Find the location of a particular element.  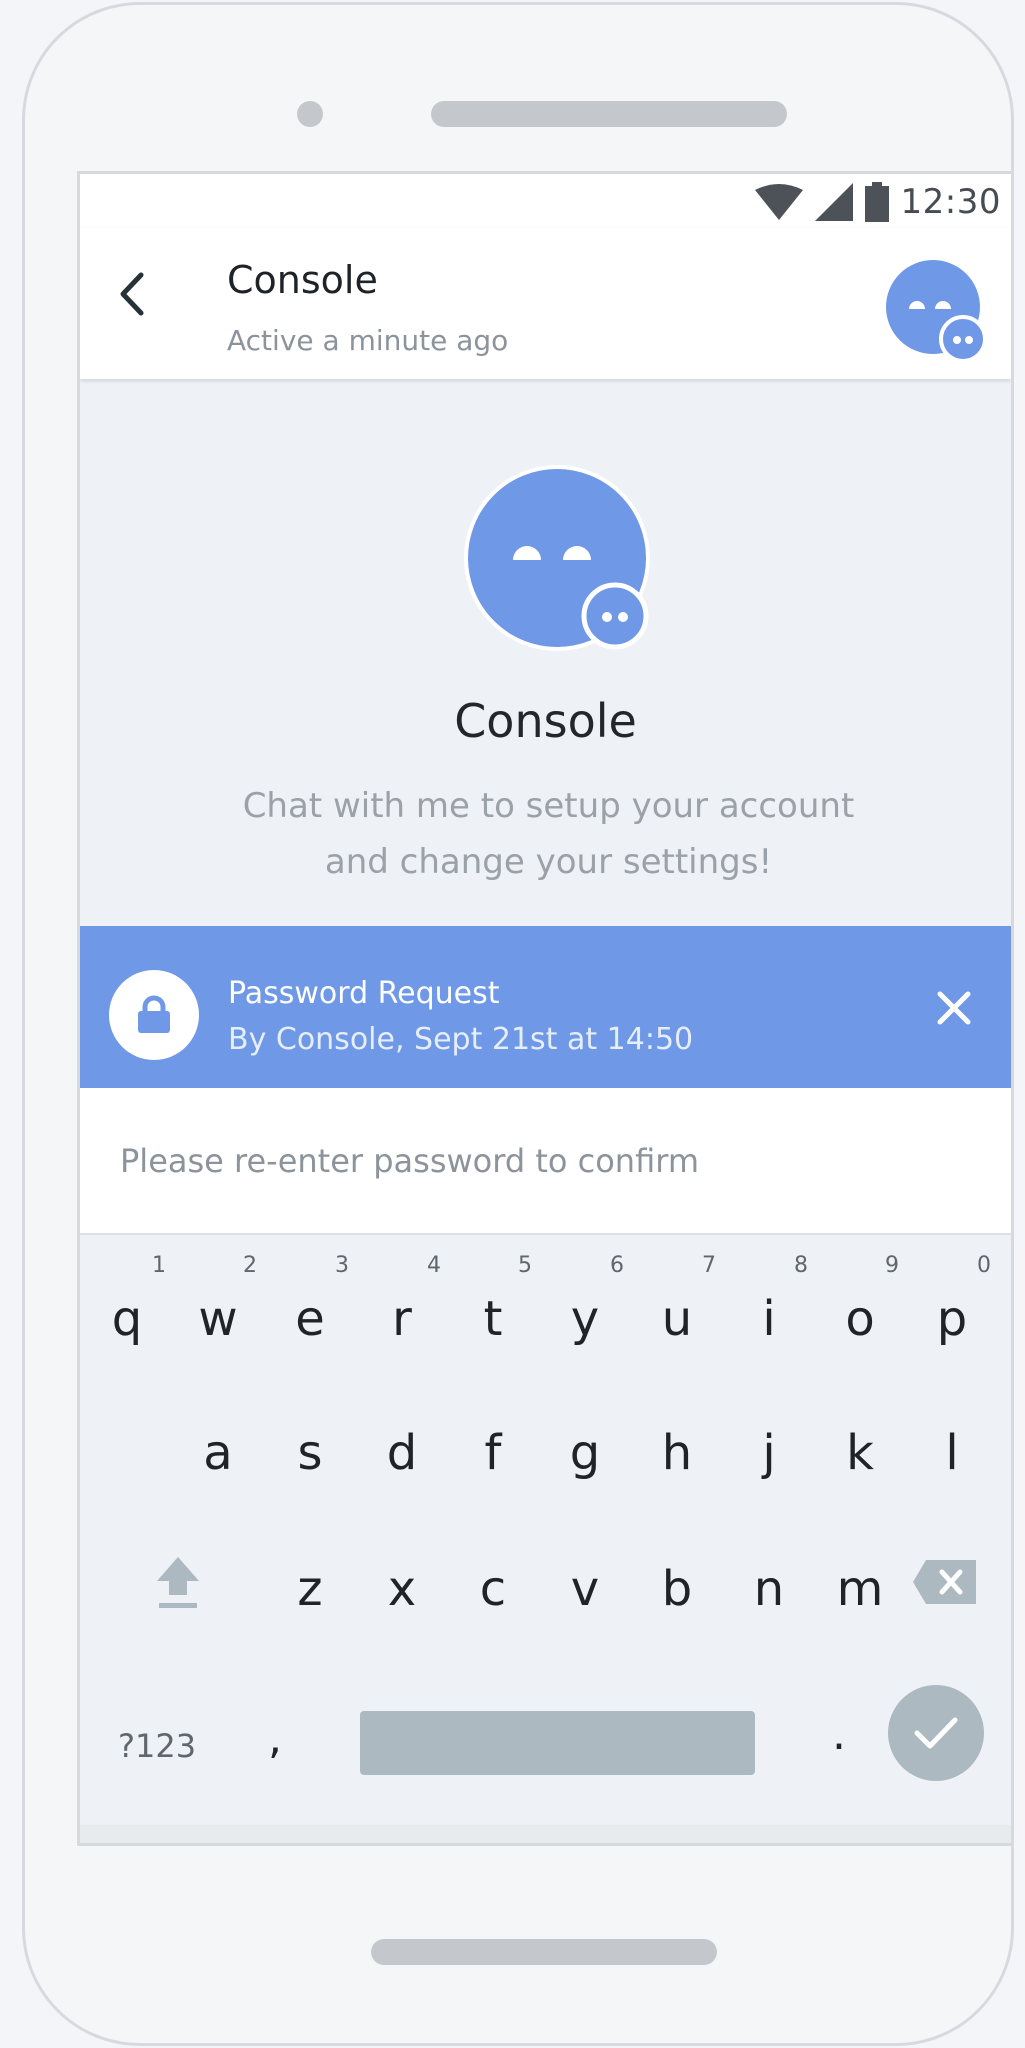

key-n: n is located at coordinates (769, 1578).